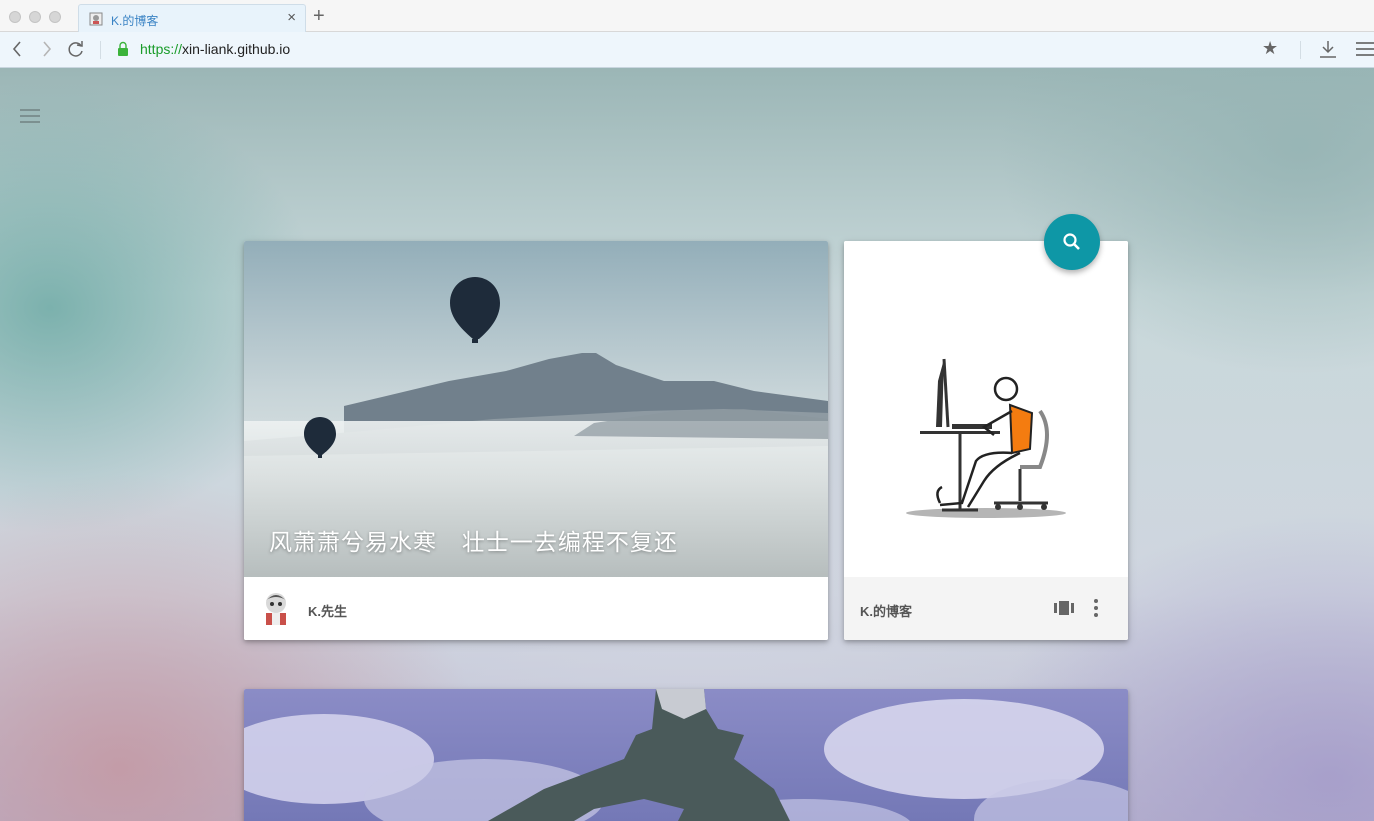  What do you see at coordinates (1270, 48) in the screenshot?
I see `star-icon: ★` at bounding box center [1270, 48].